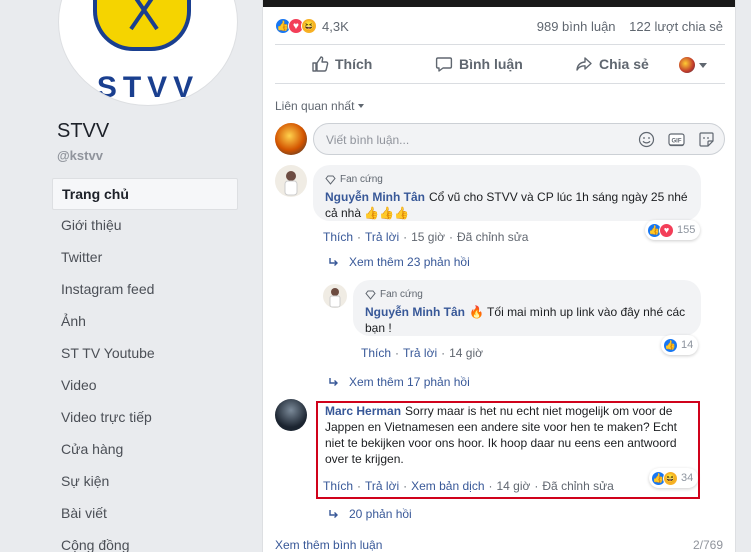 The width and height of the screenshot is (751, 552). I want to click on comment-edited: Đã chỉnh sửa, so click(492, 237).